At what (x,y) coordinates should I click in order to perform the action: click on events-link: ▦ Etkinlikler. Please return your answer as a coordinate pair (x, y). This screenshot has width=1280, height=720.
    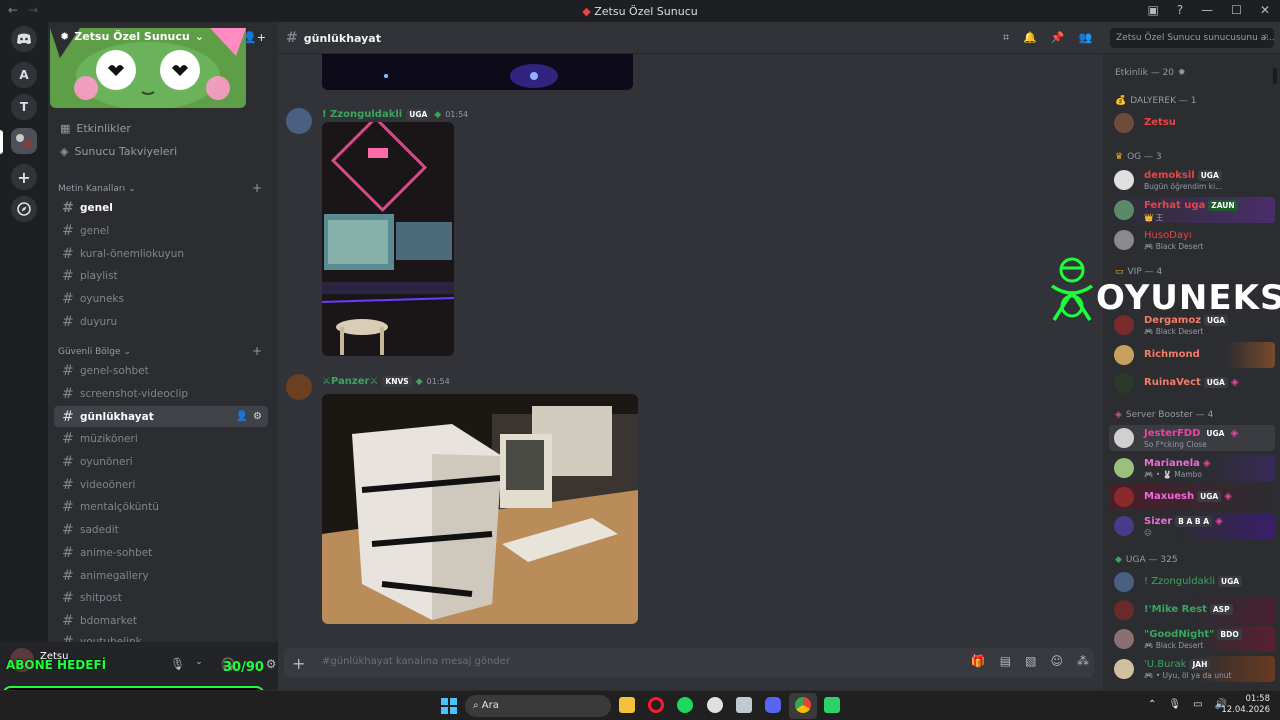
    Looking at the image, I should click on (95, 128).